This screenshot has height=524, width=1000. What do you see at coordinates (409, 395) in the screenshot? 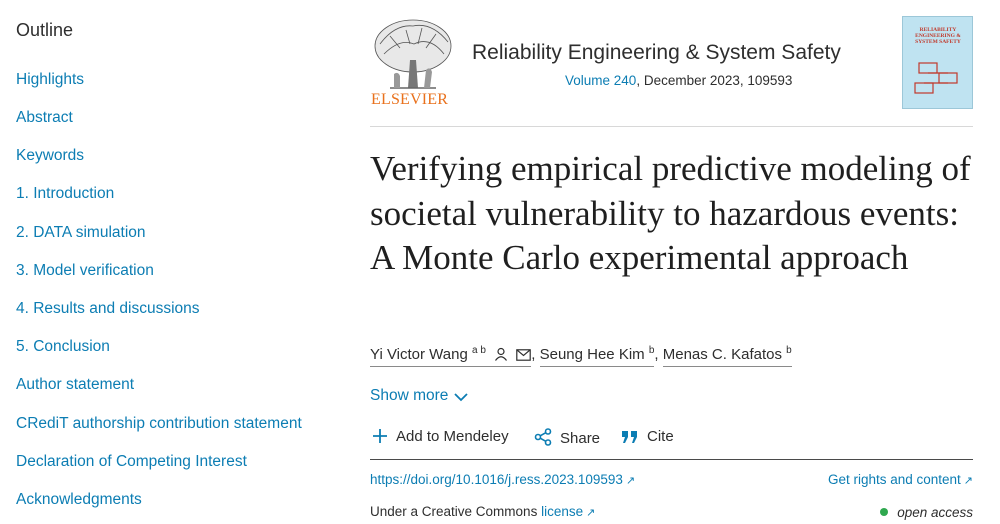
I see `show-more-label: Show more` at bounding box center [409, 395].